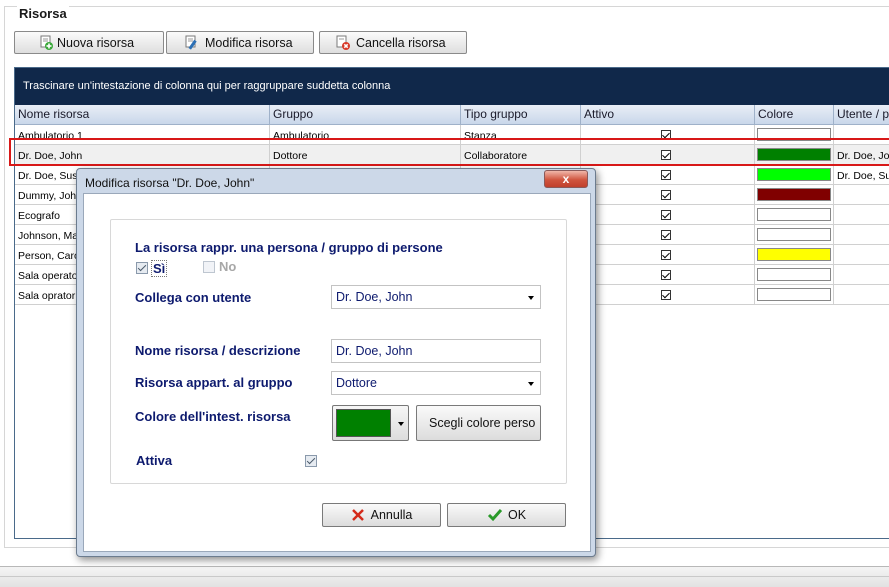  Describe the element at coordinates (357, 515) in the screenshot. I see `cancel-x-icon` at that location.